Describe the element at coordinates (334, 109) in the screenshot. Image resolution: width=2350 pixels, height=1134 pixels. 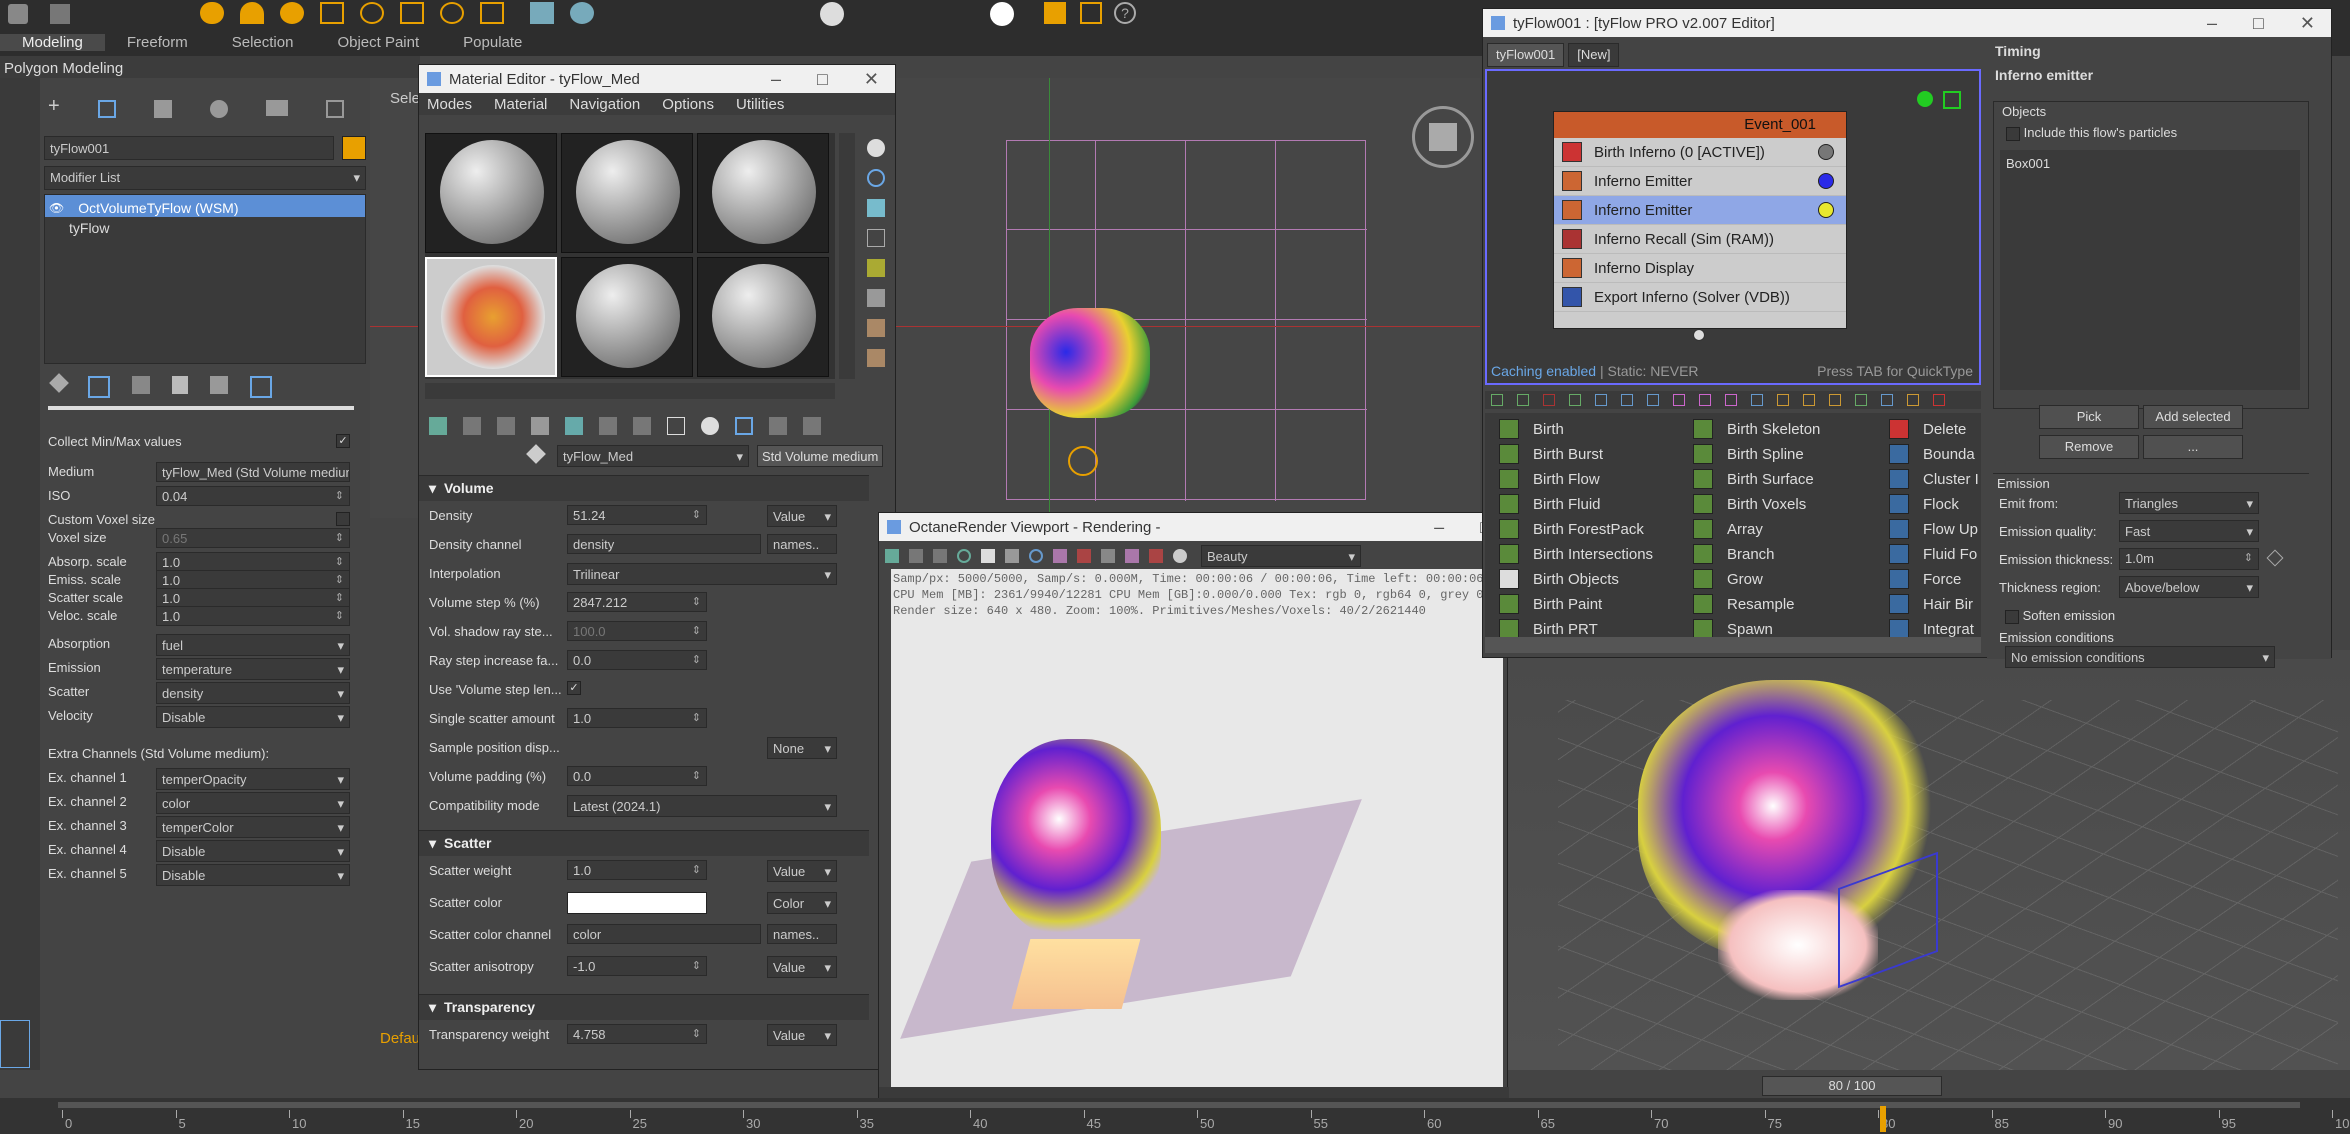
I see `utilities-tab-icon` at that location.